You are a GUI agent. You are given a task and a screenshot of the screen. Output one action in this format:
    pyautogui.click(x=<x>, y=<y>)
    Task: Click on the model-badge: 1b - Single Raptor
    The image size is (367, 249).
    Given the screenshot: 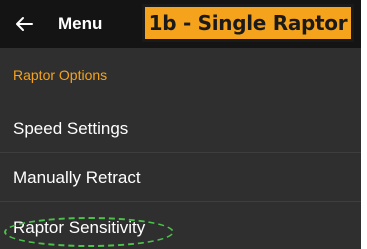 What is the action you would take?
    pyautogui.click(x=248, y=23)
    